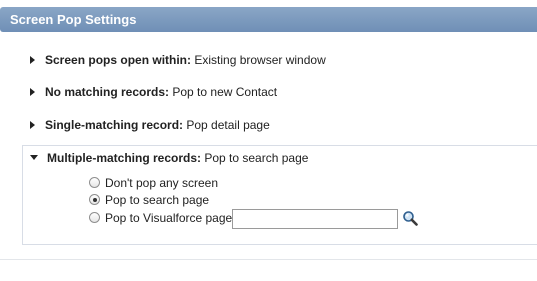  I want to click on option-dont-pop: Don't pop any screen, so click(153, 183).